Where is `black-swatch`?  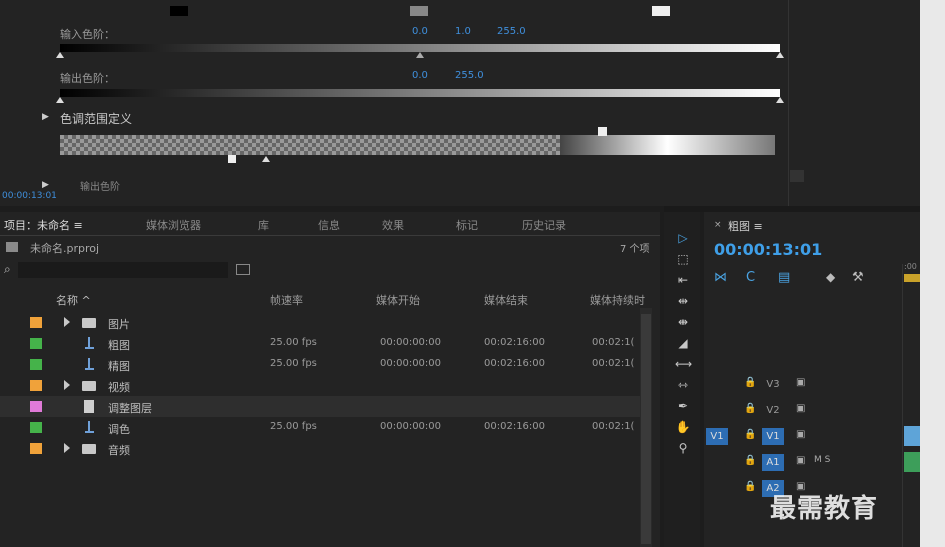 black-swatch is located at coordinates (179, 11).